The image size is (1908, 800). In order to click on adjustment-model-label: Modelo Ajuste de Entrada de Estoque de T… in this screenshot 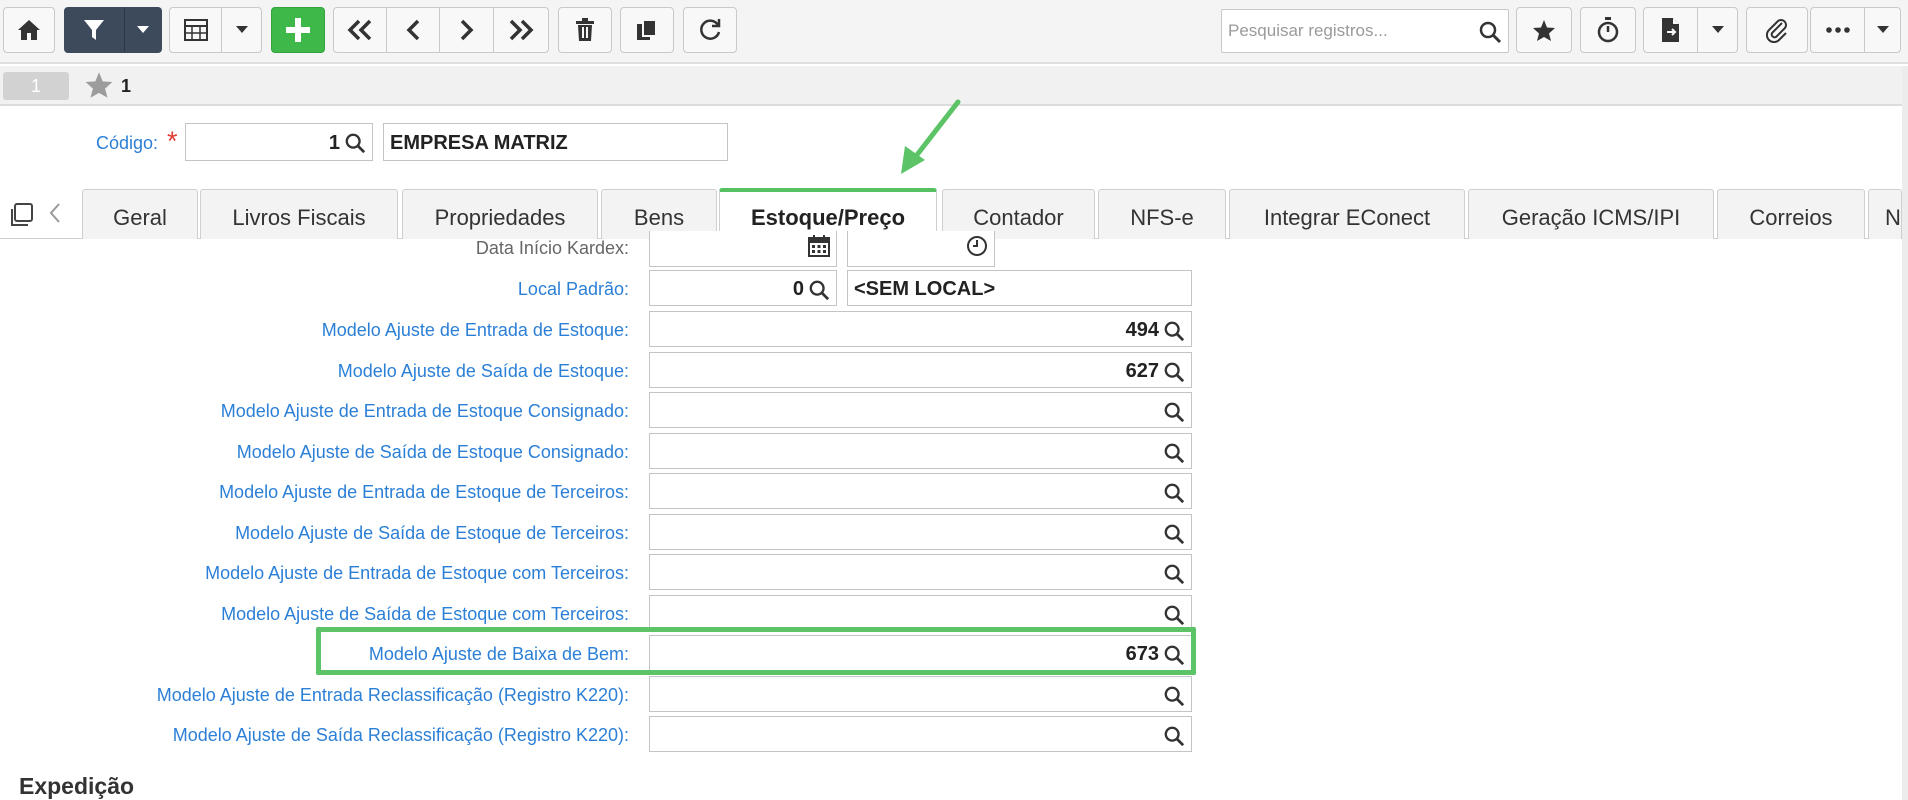, I will do `click(424, 492)`.